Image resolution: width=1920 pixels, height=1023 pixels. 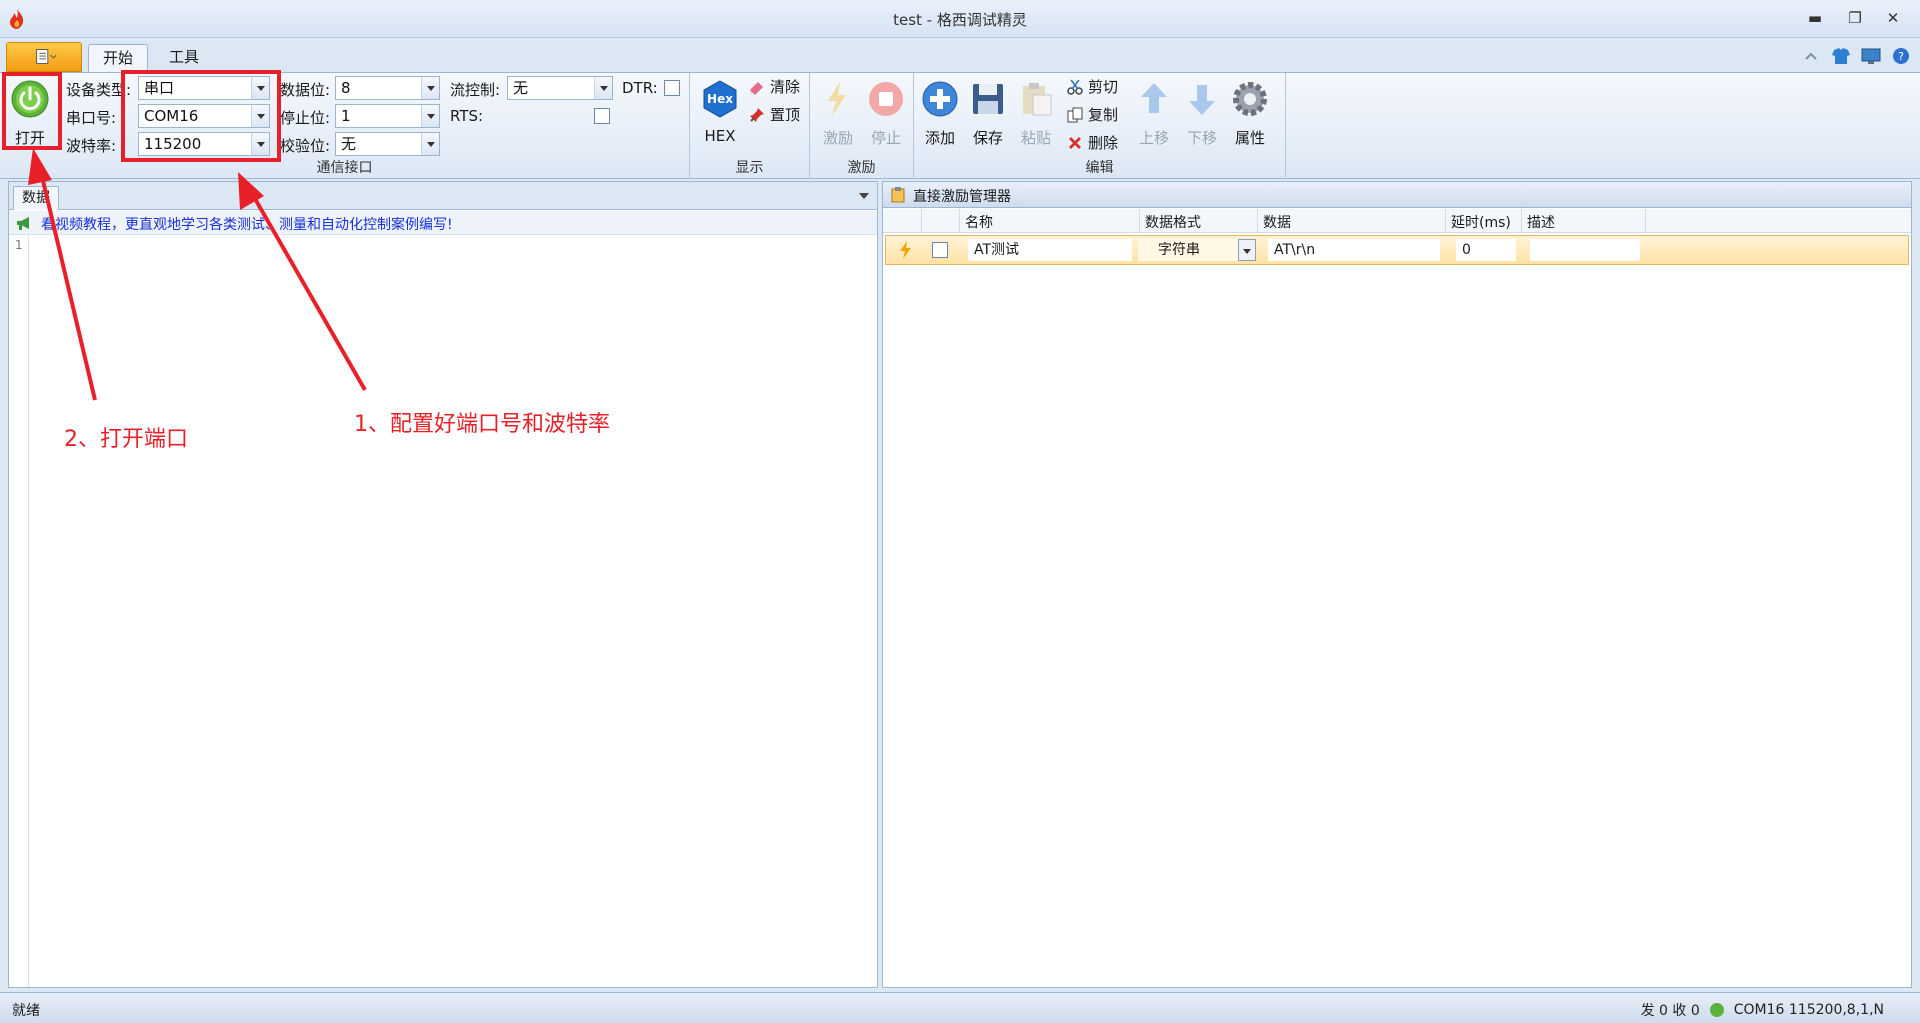 I want to click on parity-label: 校验位:, so click(x=305, y=146).